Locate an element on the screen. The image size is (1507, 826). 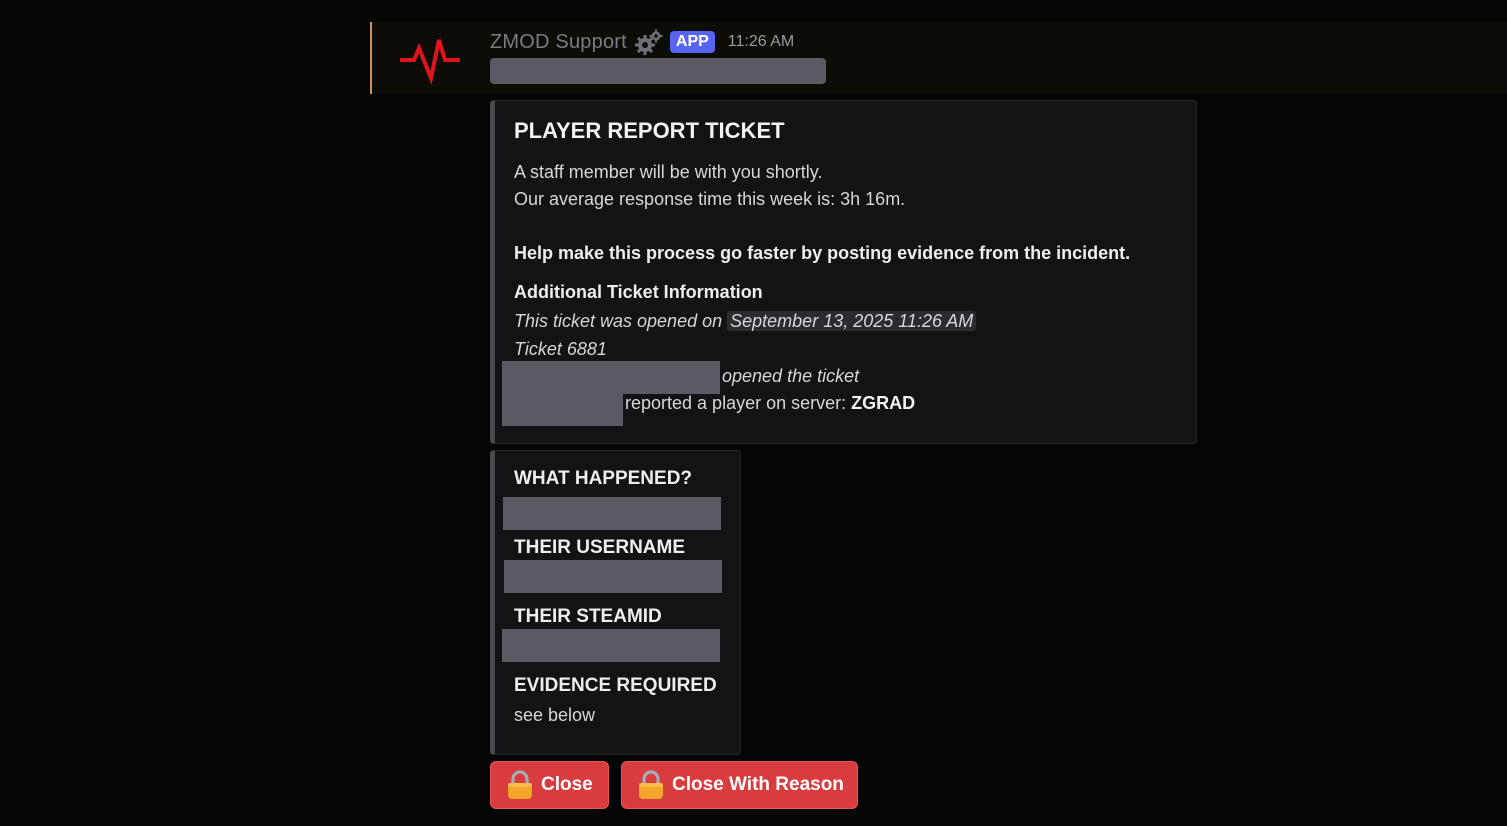
field-their-username: THEIR USERNAME is located at coordinates (600, 547).